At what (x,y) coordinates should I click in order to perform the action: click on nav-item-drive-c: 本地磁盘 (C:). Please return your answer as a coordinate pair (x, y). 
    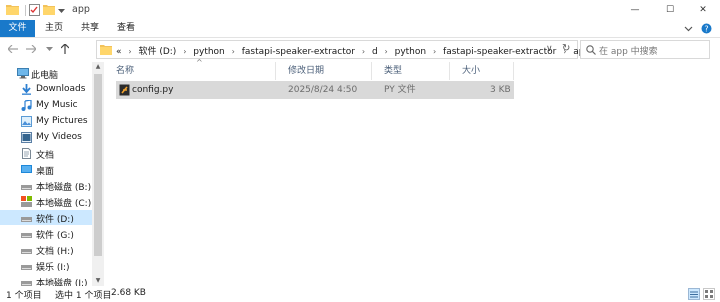
    Looking at the image, I should click on (46, 201).